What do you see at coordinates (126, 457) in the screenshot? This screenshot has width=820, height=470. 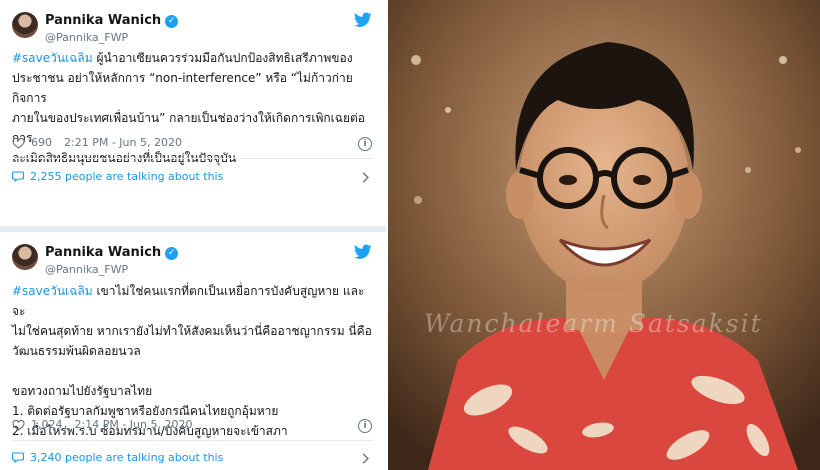 I see `talking-text: 3,240 people are talking about this` at bounding box center [126, 457].